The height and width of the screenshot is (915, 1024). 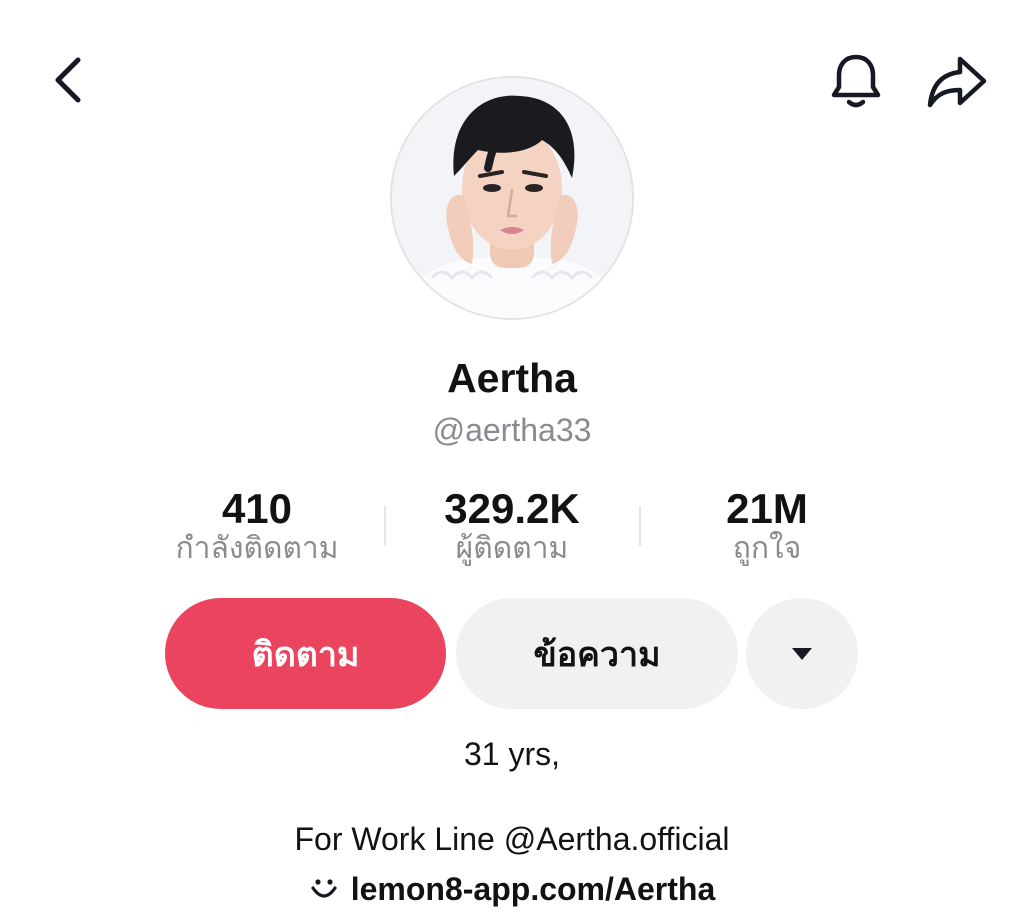 I want to click on share-button, so click(x=957, y=81).